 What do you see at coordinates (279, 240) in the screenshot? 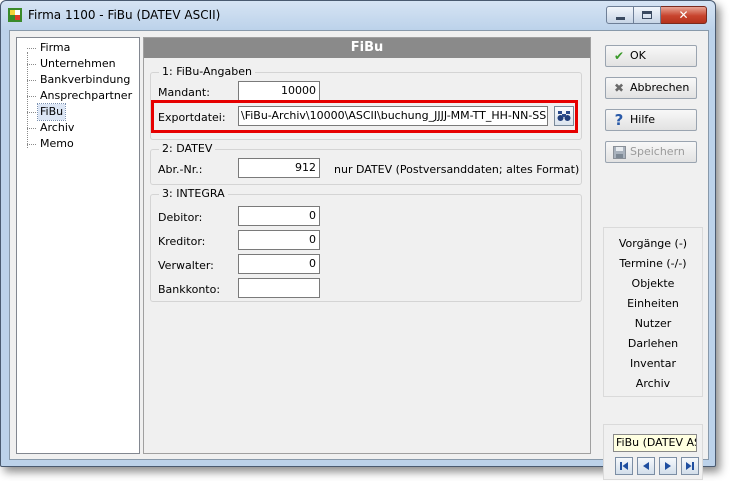
I see `kreditor-field: 0` at bounding box center [279, 240].